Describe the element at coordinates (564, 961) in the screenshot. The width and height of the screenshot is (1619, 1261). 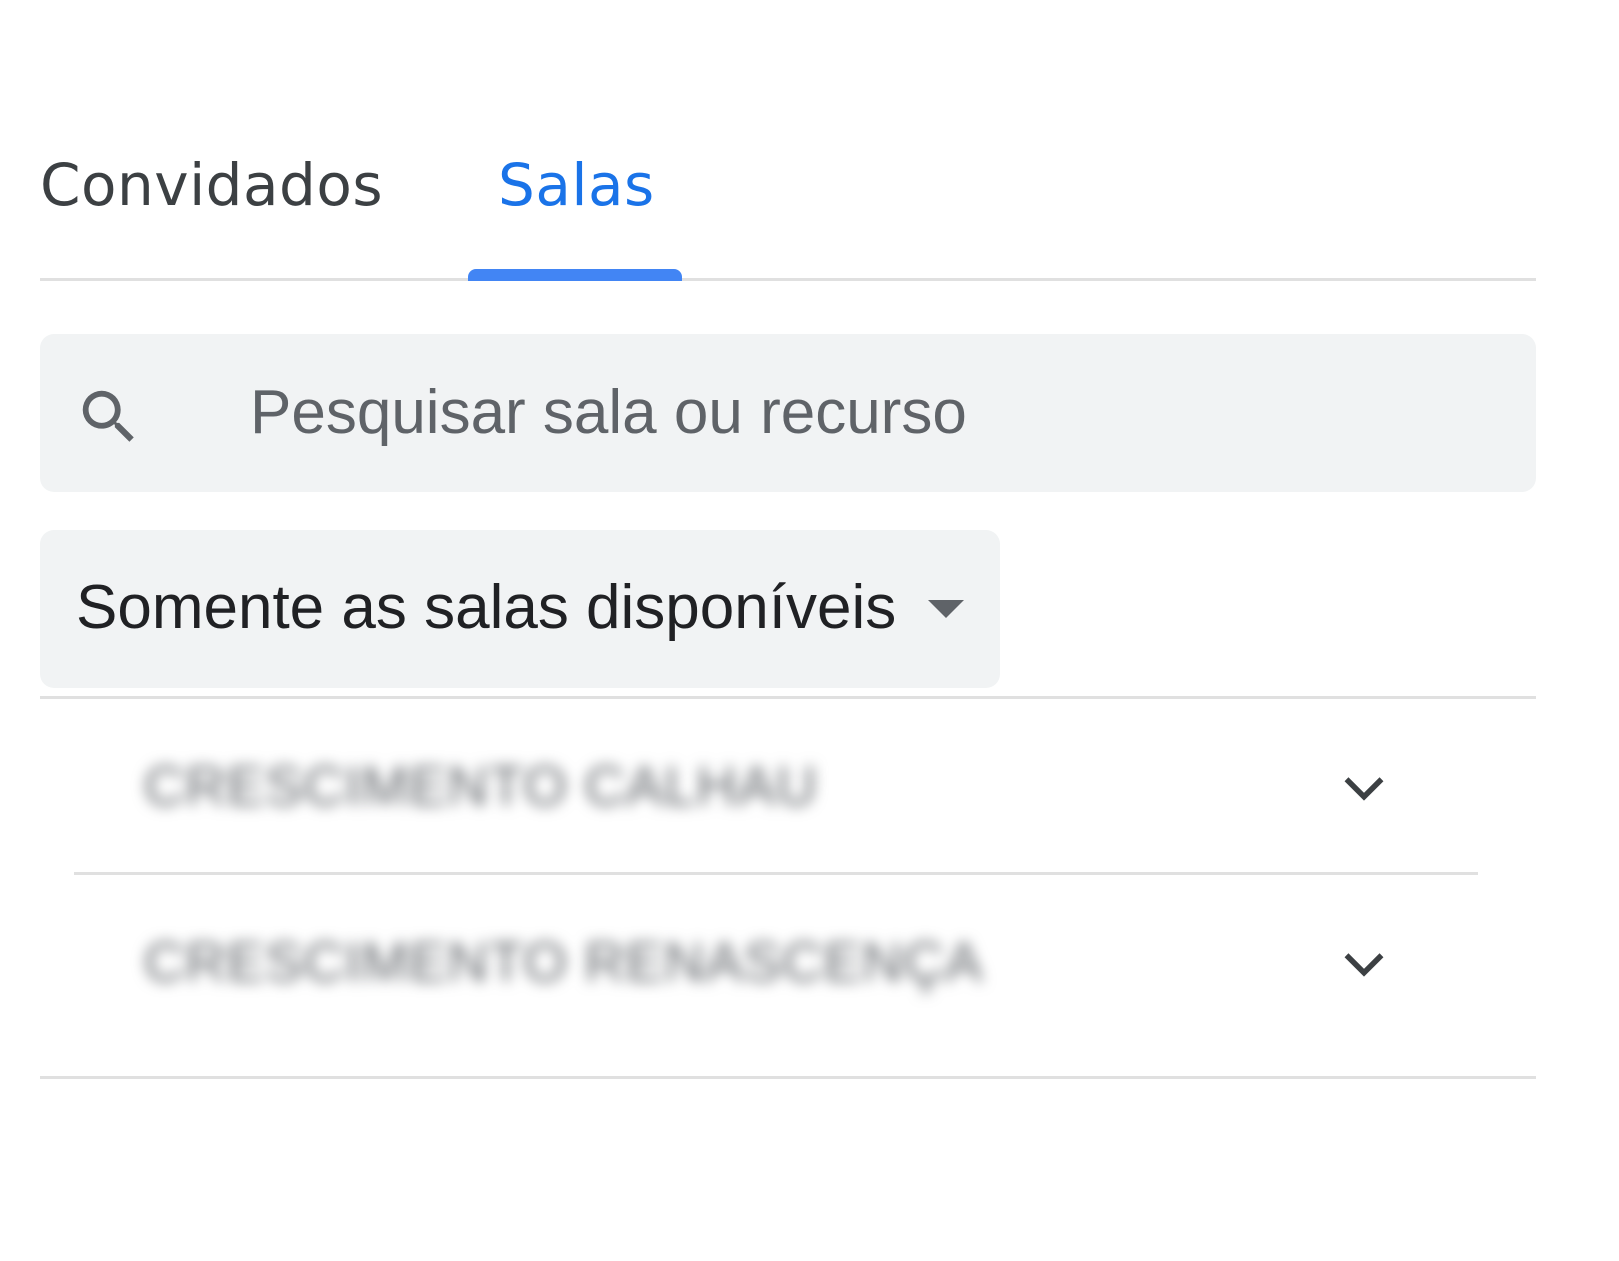
I see `room-group-name: CRESCIMENTO RENASCENÇA` at that location.